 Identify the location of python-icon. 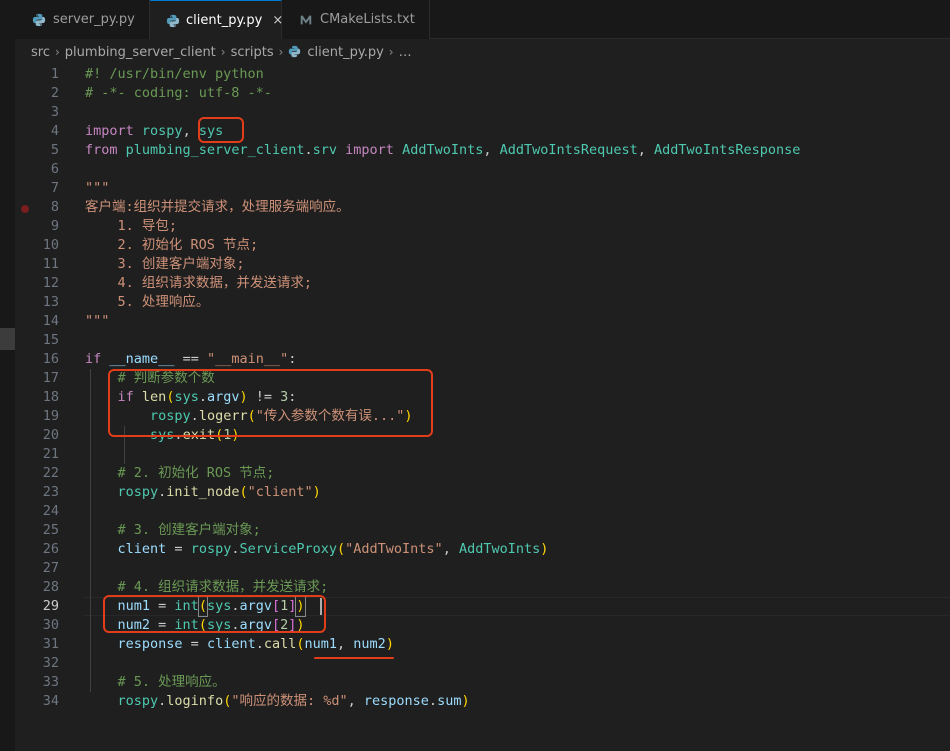
(295, 52).